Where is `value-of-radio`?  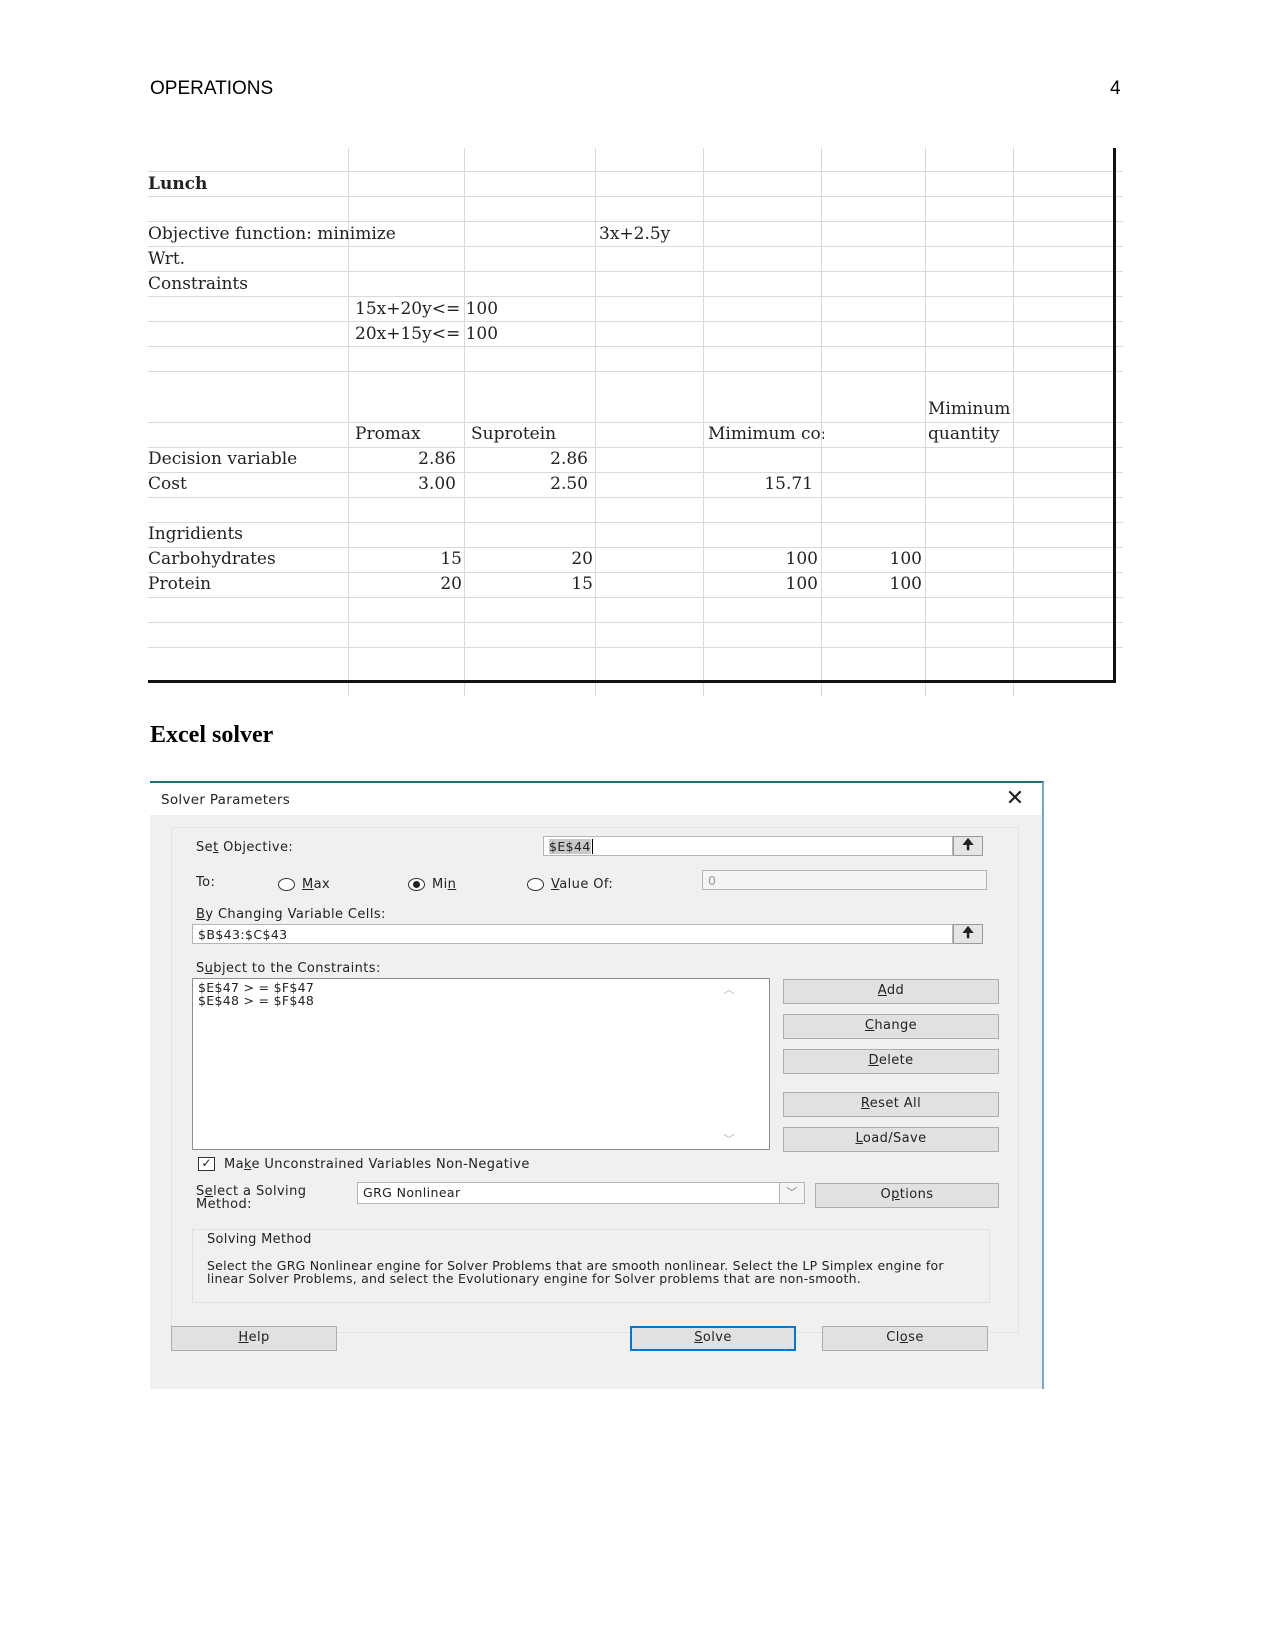 value-of-radio is located at coordinates (535, 884).